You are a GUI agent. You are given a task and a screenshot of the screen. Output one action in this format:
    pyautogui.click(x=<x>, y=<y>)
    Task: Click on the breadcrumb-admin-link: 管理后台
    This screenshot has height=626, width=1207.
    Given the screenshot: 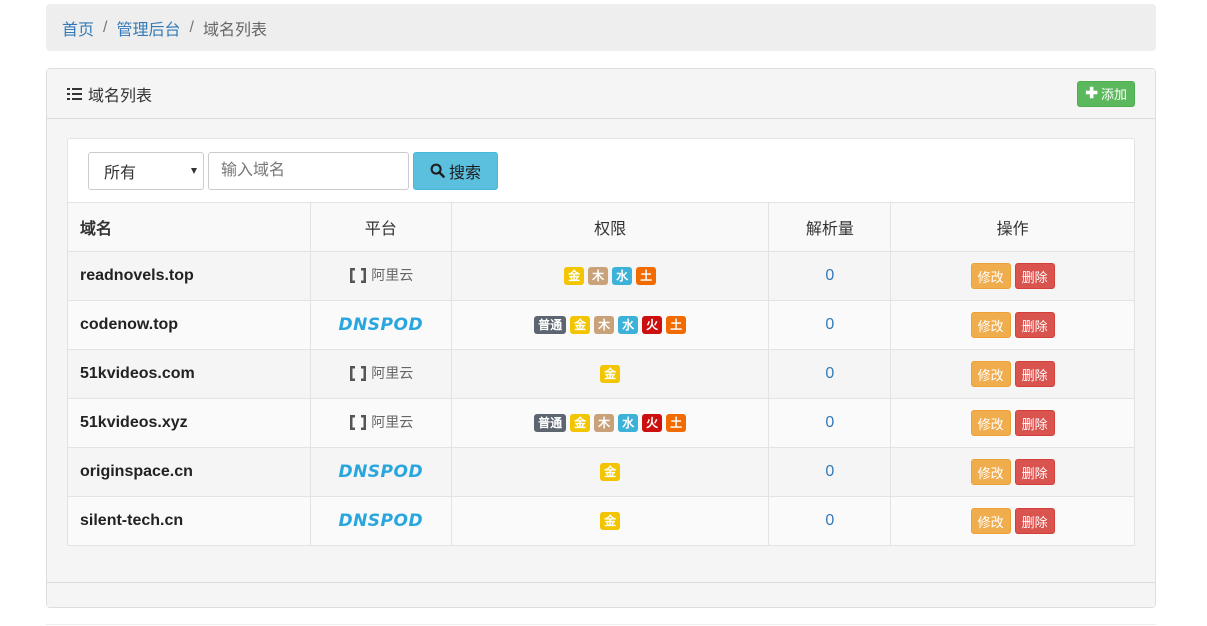 What is the action you would take?
    pyautogui.click(x=148, y=28)
    